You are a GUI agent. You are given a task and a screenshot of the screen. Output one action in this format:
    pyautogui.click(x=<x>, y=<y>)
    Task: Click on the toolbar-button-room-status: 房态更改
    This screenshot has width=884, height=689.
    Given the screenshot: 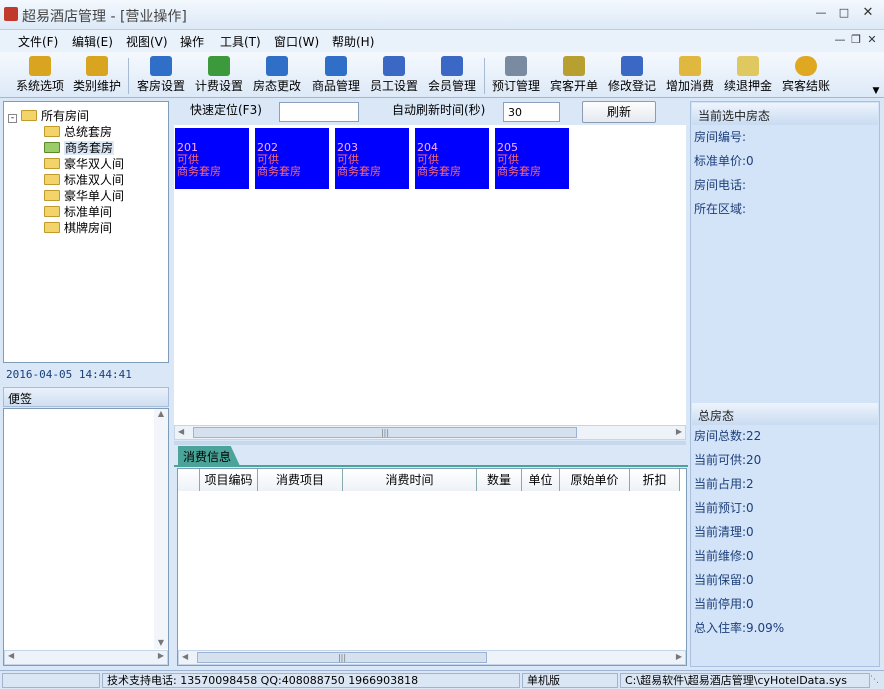 What is the action you would take?
    pyautogui.click(x=277, y=75)
    